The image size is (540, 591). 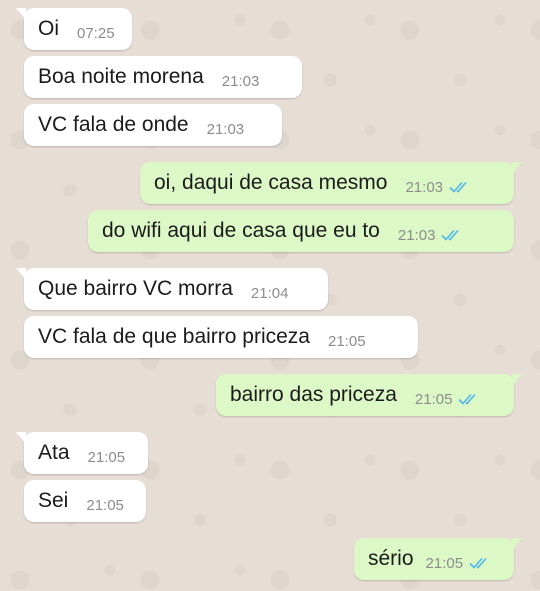 What do you see at coordinates (313, 394) in the screenshot?
I see `message-text: bairro das priceza` at bounding box center [313, 394].